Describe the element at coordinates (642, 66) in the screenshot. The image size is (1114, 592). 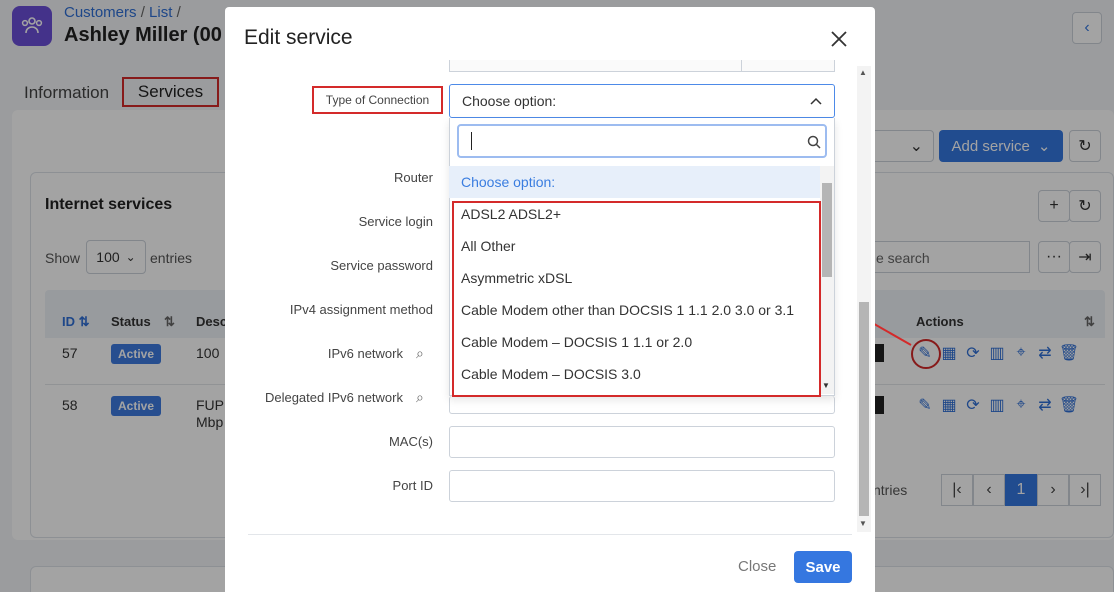
I see `prev-field-partial` at that location.